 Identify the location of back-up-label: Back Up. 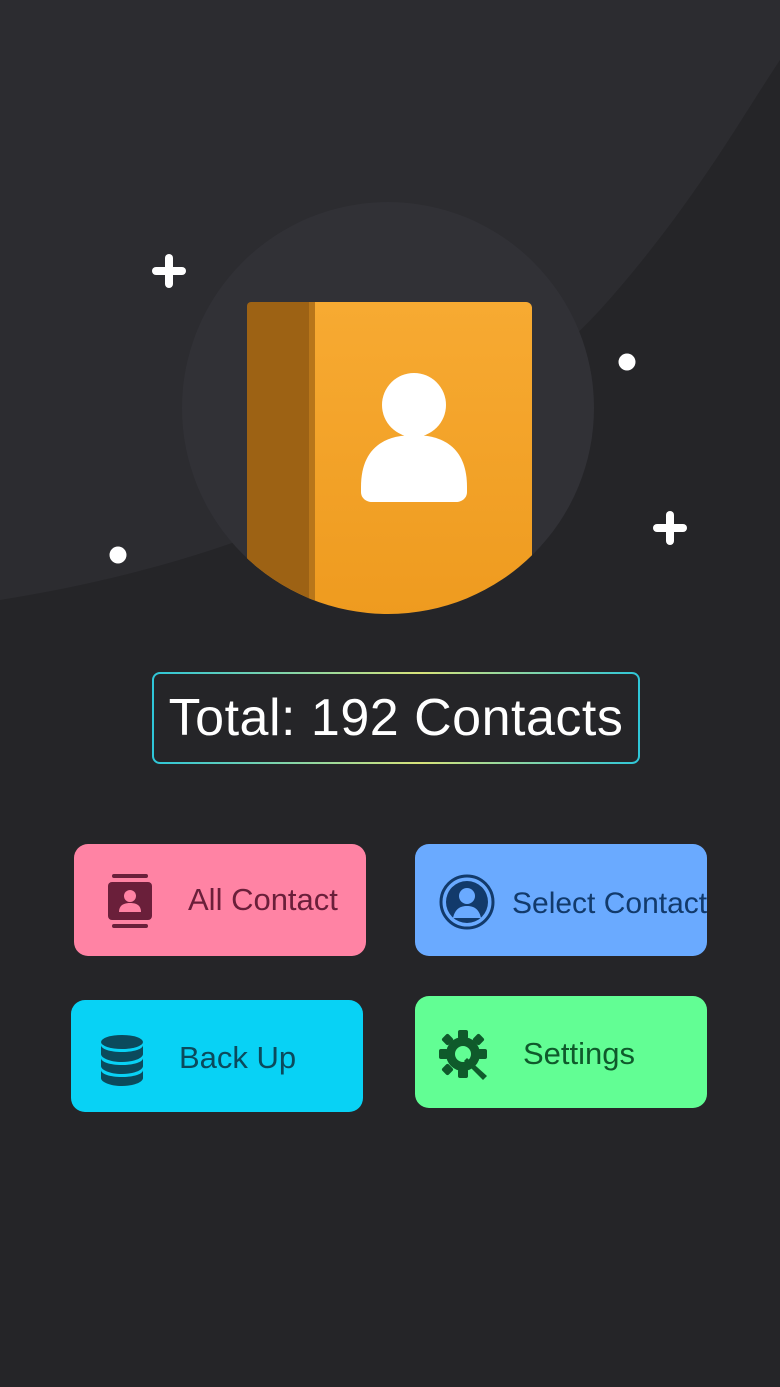
(238, 1057).